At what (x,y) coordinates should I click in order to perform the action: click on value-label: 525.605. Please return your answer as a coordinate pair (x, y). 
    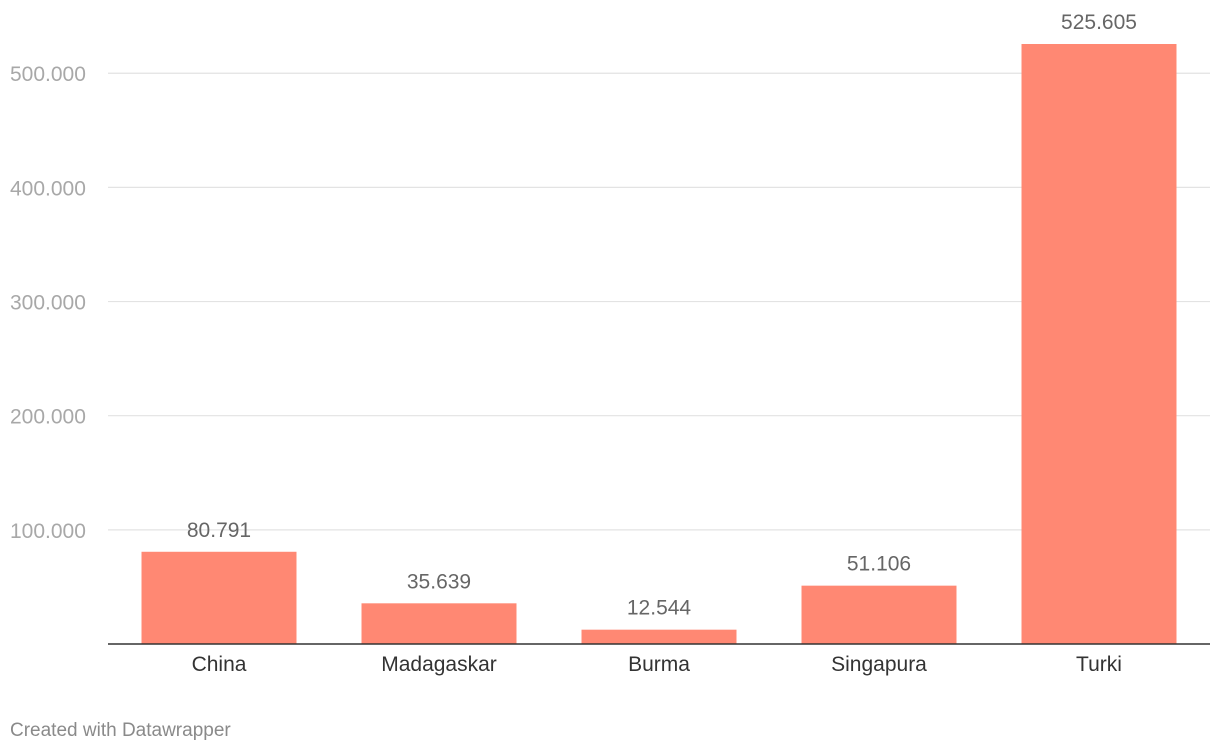
    Looking at the image, I should click on (1099, 22).